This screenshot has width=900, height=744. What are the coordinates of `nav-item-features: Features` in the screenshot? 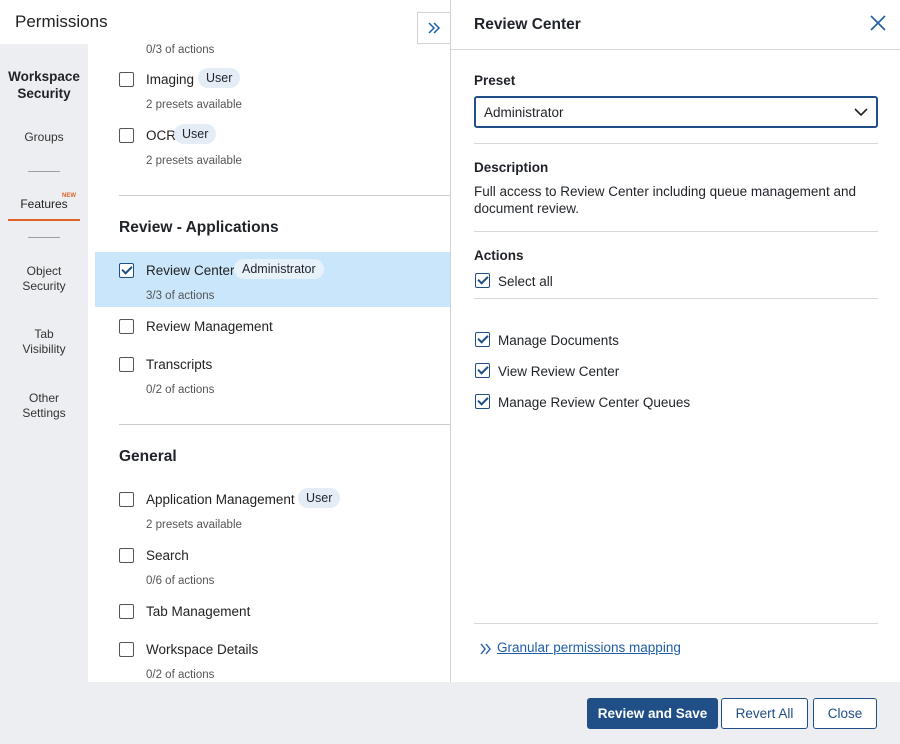 It's located at (44, 204).